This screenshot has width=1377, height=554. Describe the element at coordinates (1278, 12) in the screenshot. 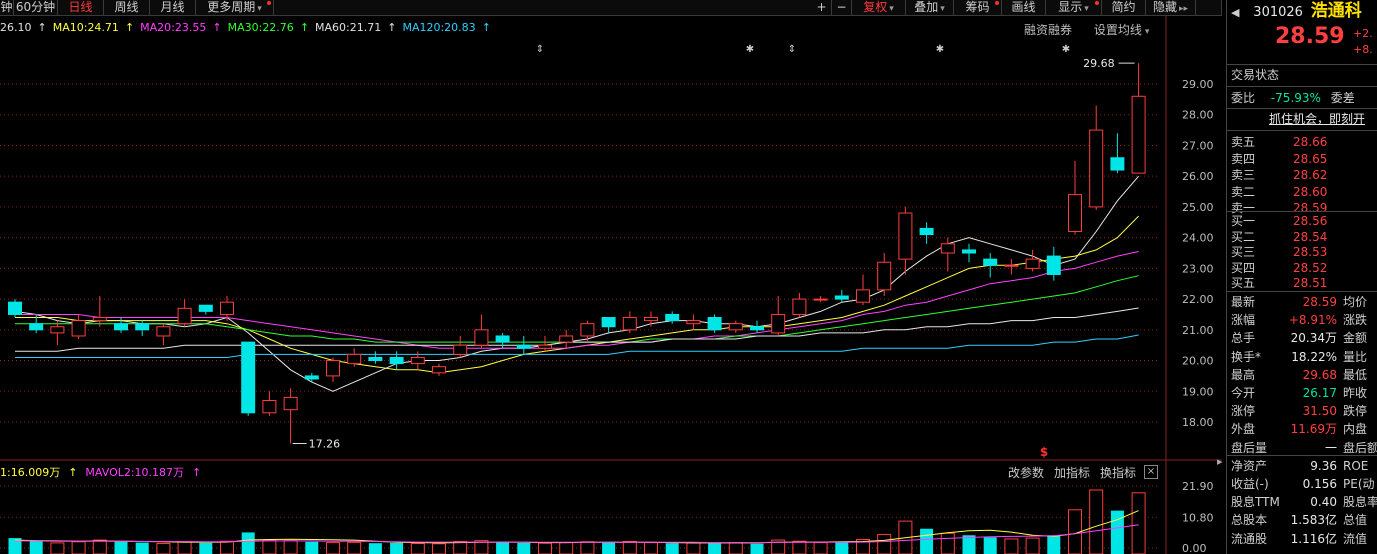

I see `stock-code: 301026` at that location.